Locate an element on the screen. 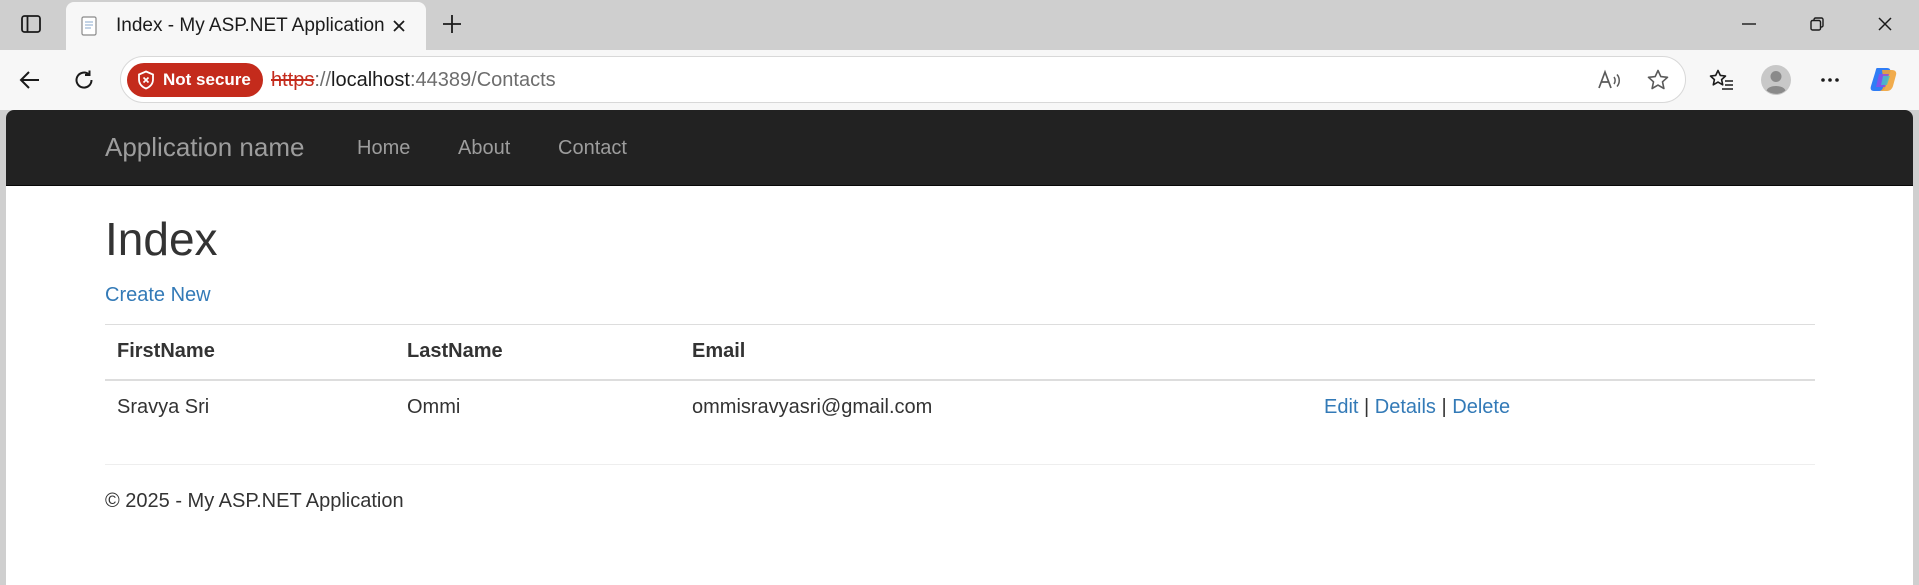 This screenshot has width=1919, height=585. minimize-icon is located at coordinates (1749, 24).